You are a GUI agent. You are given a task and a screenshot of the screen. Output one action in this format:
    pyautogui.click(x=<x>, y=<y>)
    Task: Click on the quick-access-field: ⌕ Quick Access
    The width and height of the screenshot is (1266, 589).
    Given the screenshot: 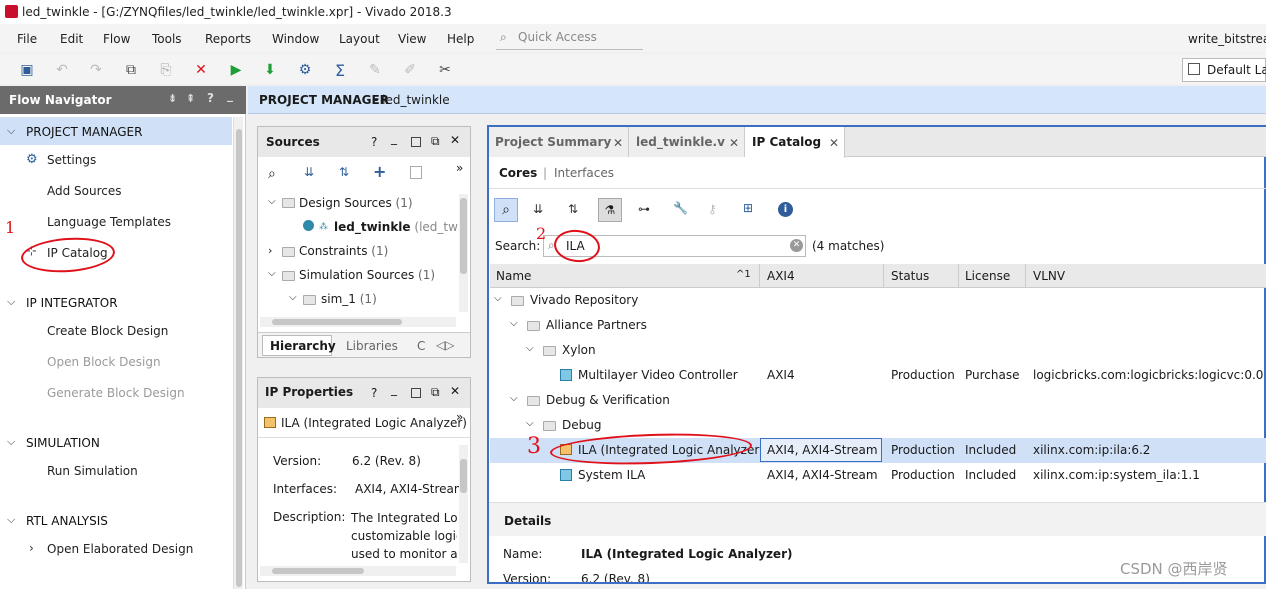 What is the action you would take?
    pyautogui.click(x=569, y=38)
    